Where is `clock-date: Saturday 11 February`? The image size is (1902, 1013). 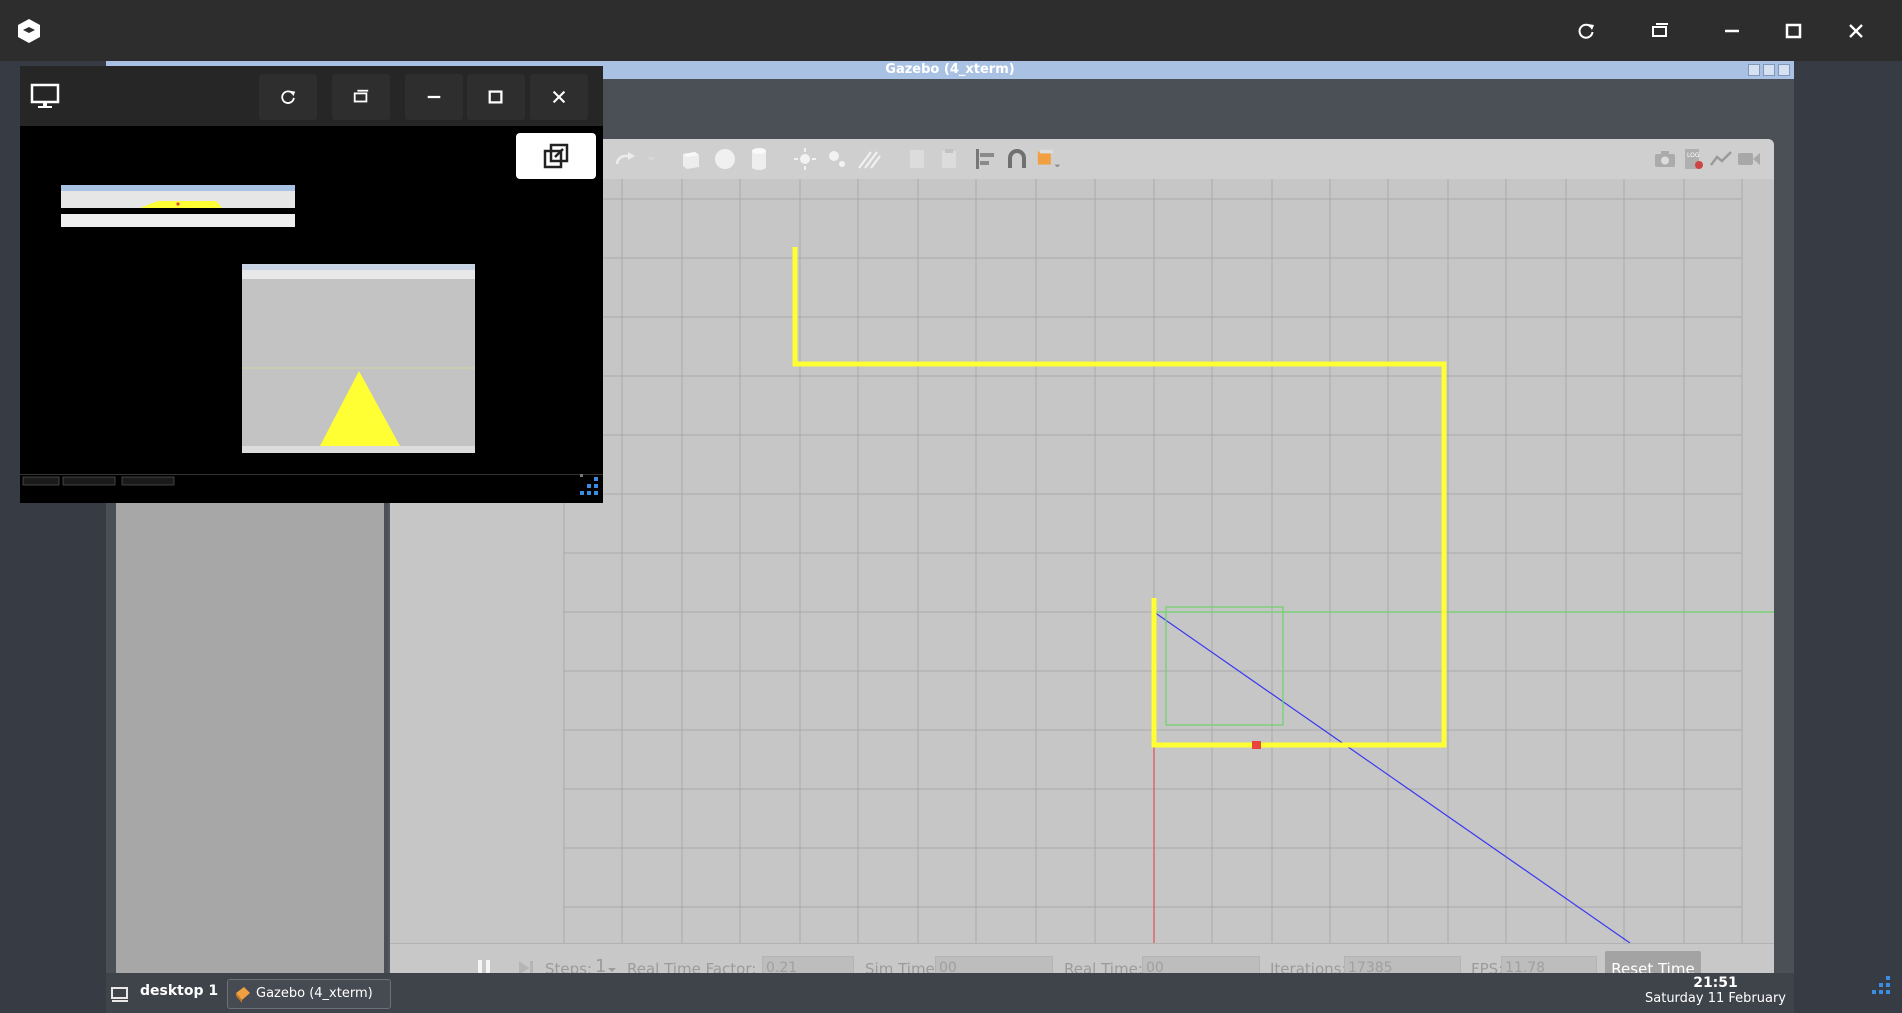 clock-date: Saturday 11 February is located at coordinates (1715, 998).